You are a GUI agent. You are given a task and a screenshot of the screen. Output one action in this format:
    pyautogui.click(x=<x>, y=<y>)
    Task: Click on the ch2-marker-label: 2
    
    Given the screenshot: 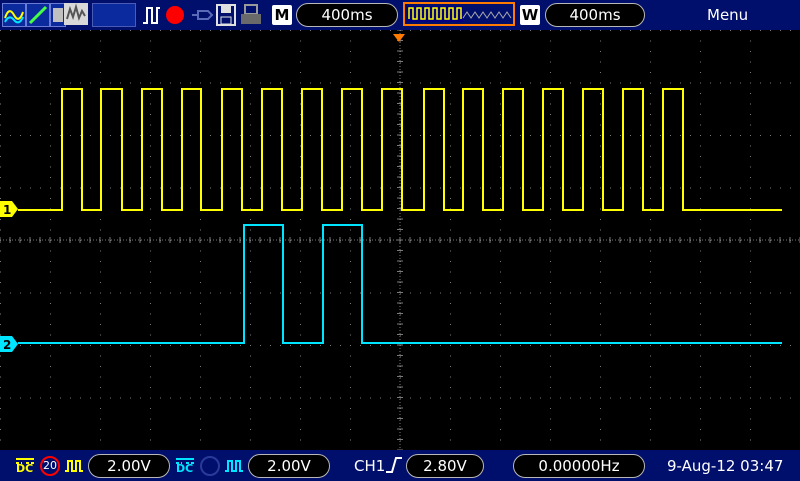 What is the action you would take?
    pyautogui.click(x=7, y=345)
    